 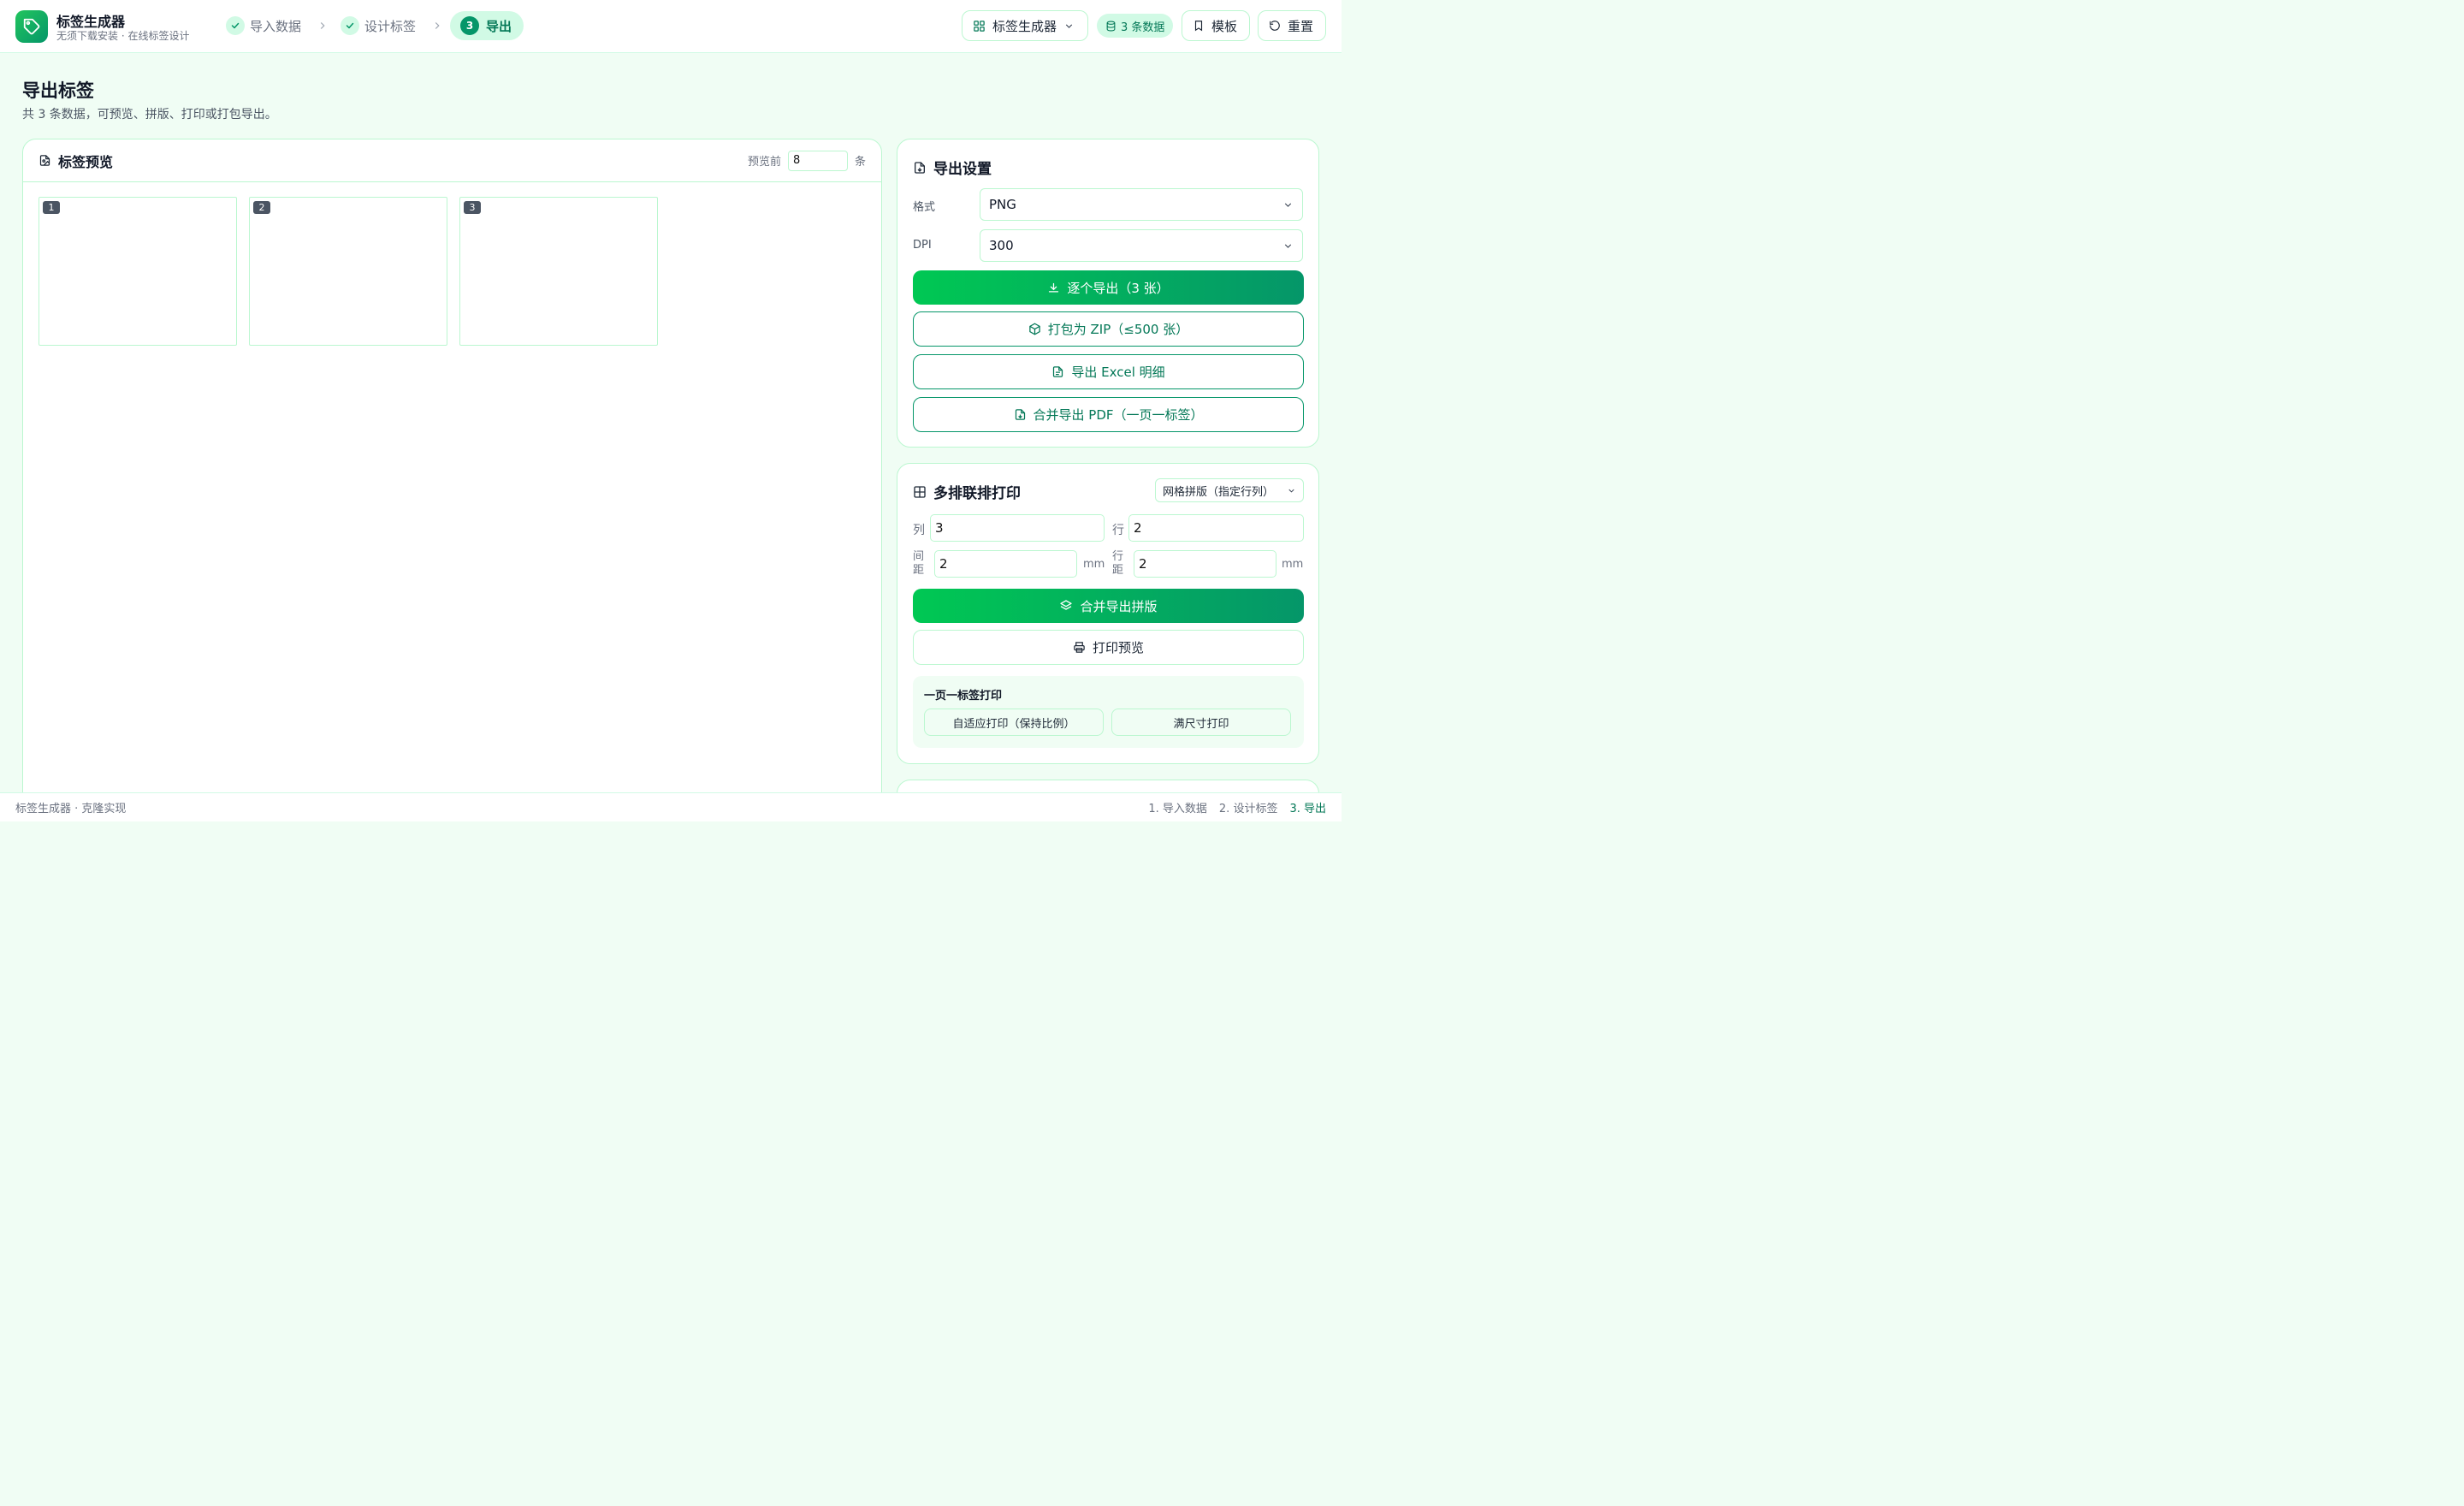 I want to click on file-text-icon, so click(x=1057, y=372).